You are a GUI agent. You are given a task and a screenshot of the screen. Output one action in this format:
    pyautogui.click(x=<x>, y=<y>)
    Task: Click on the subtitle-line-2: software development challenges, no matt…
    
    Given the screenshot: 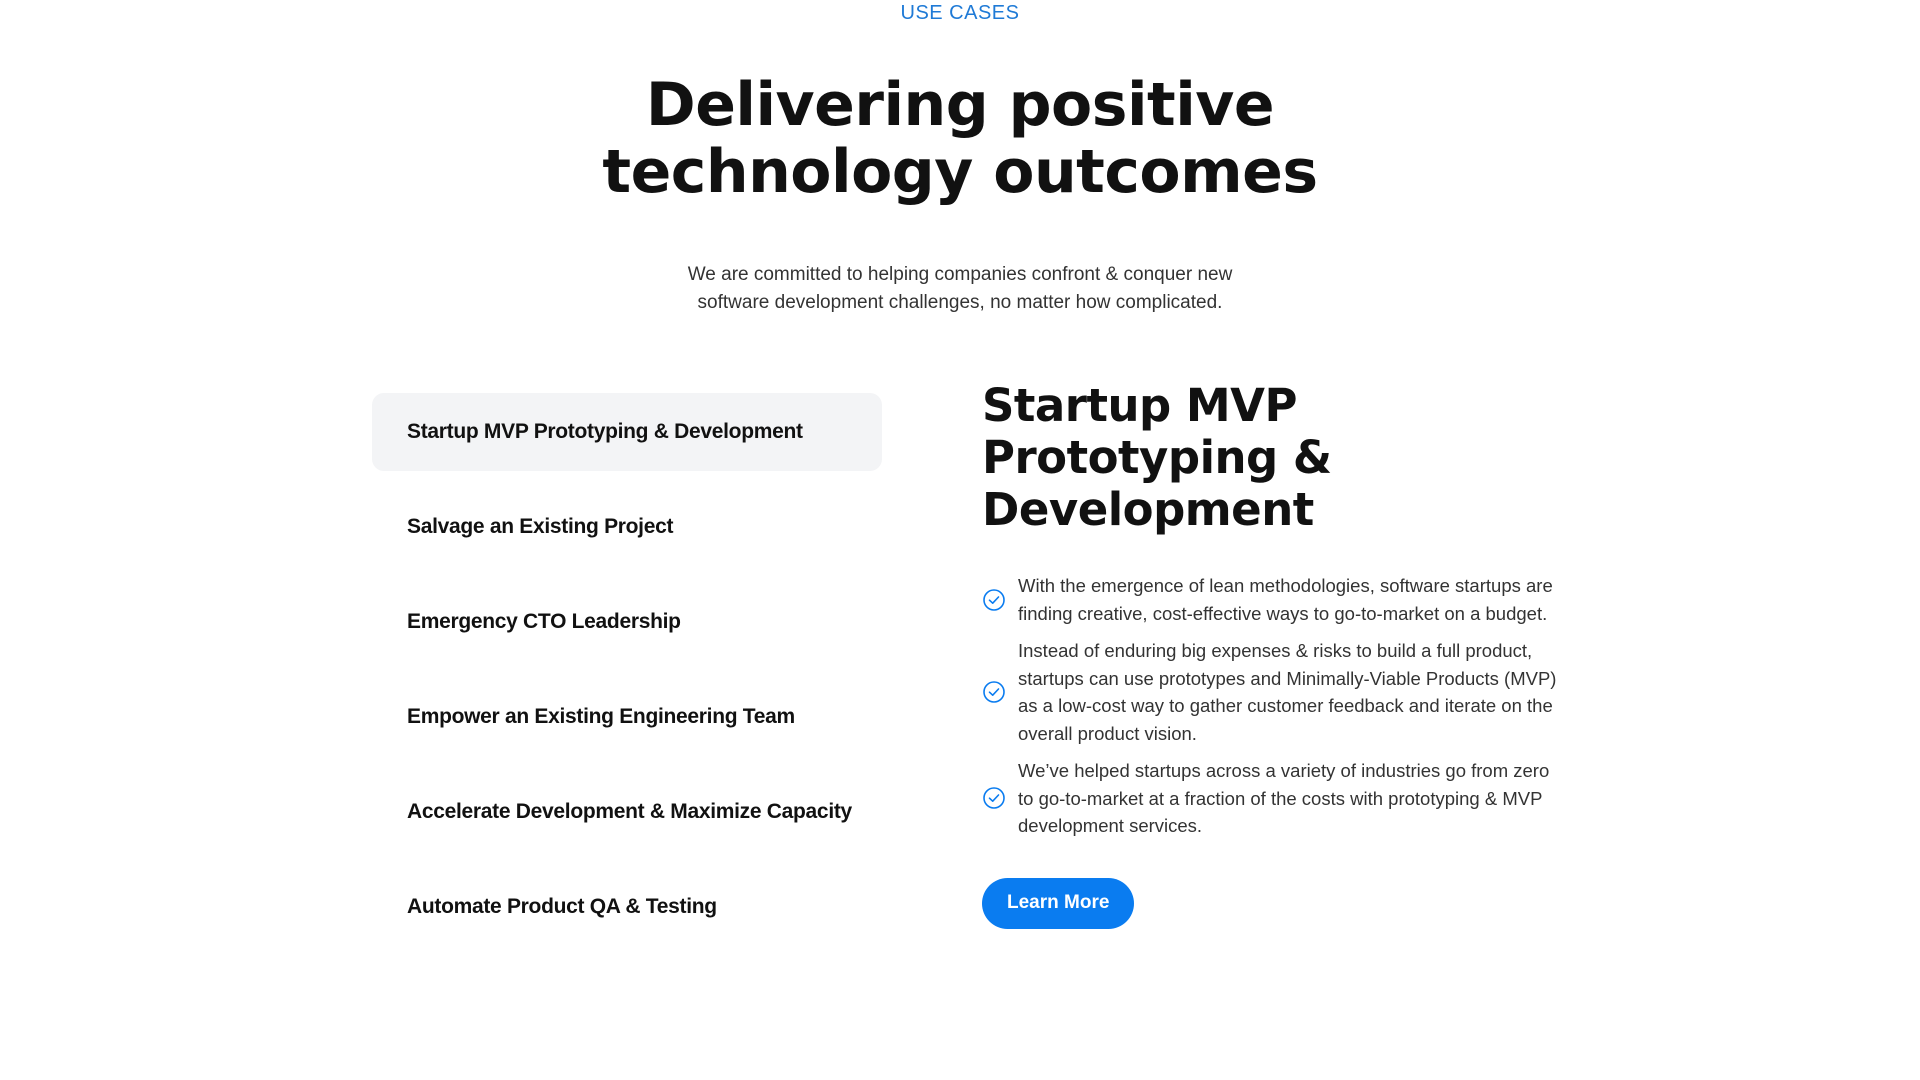 What is the action you would take?
    pyautogui.click(x=960, y=302)
    